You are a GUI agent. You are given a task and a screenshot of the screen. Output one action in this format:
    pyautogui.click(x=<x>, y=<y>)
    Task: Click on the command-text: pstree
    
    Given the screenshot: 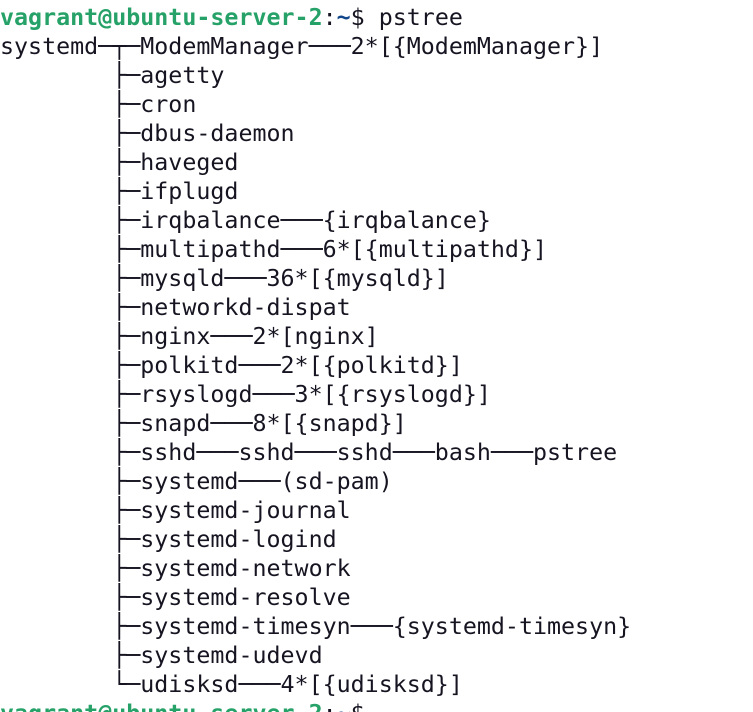 What is the action you would take?
    pyautogui.click(x=420, y=17)
    